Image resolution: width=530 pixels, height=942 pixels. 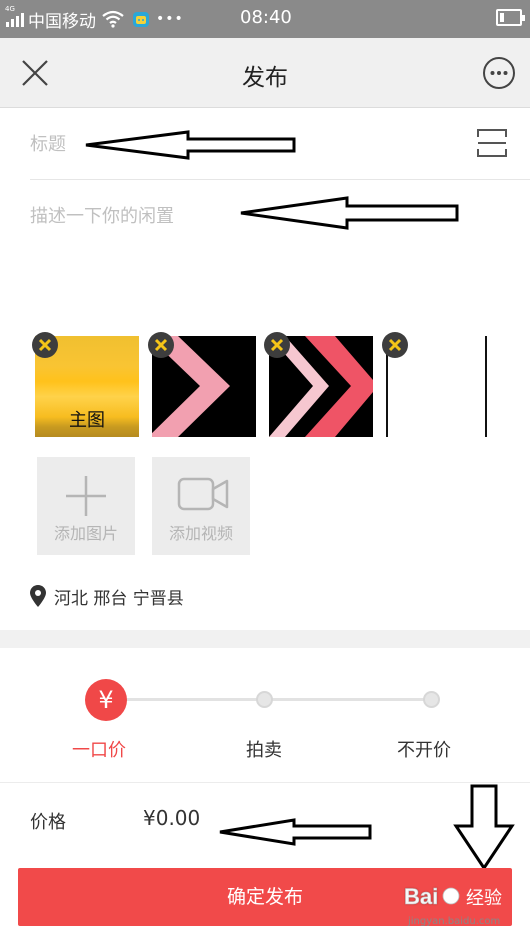 What do you see at coordinates (499, 73) in the screenshot?
I see `more-icon` at bounding box center [499, 73].